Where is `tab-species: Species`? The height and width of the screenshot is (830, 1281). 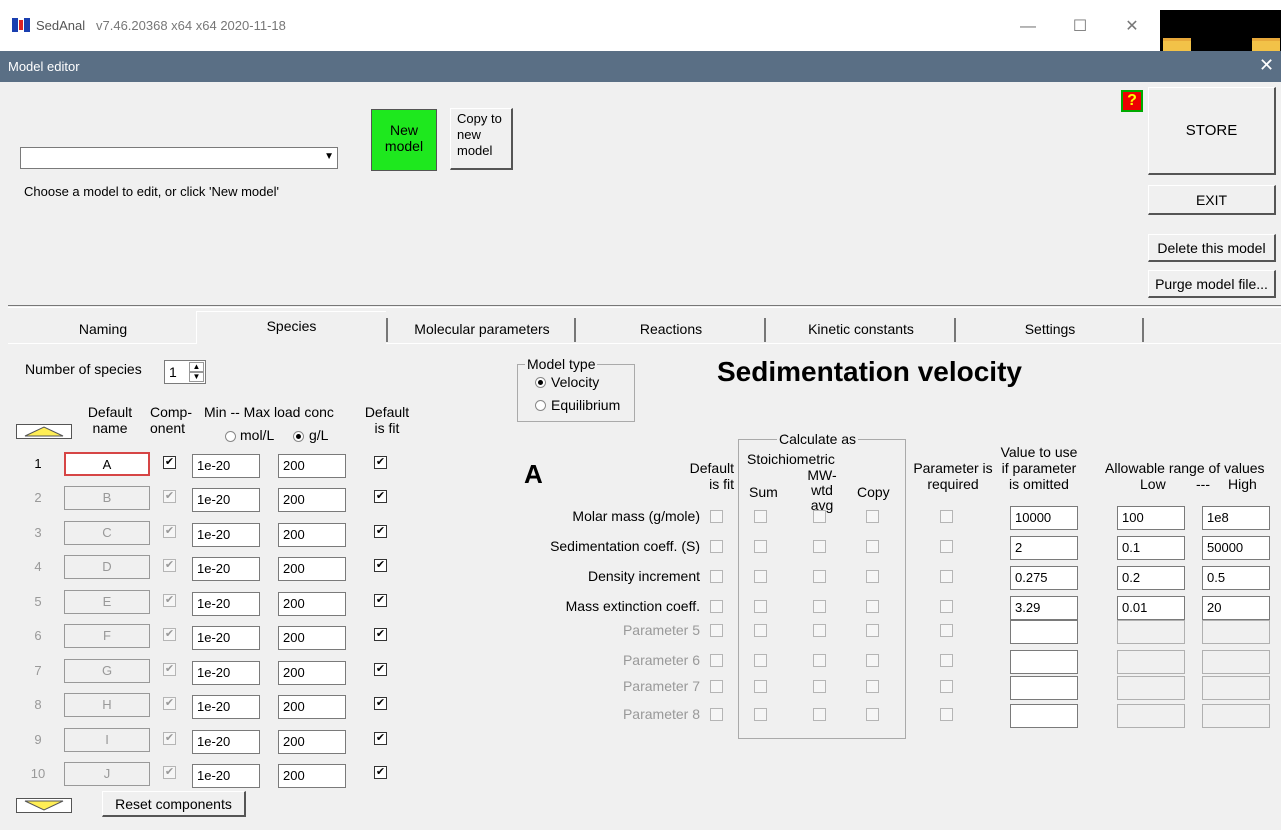
tab-species: Species is located at coordinates (291, 327).